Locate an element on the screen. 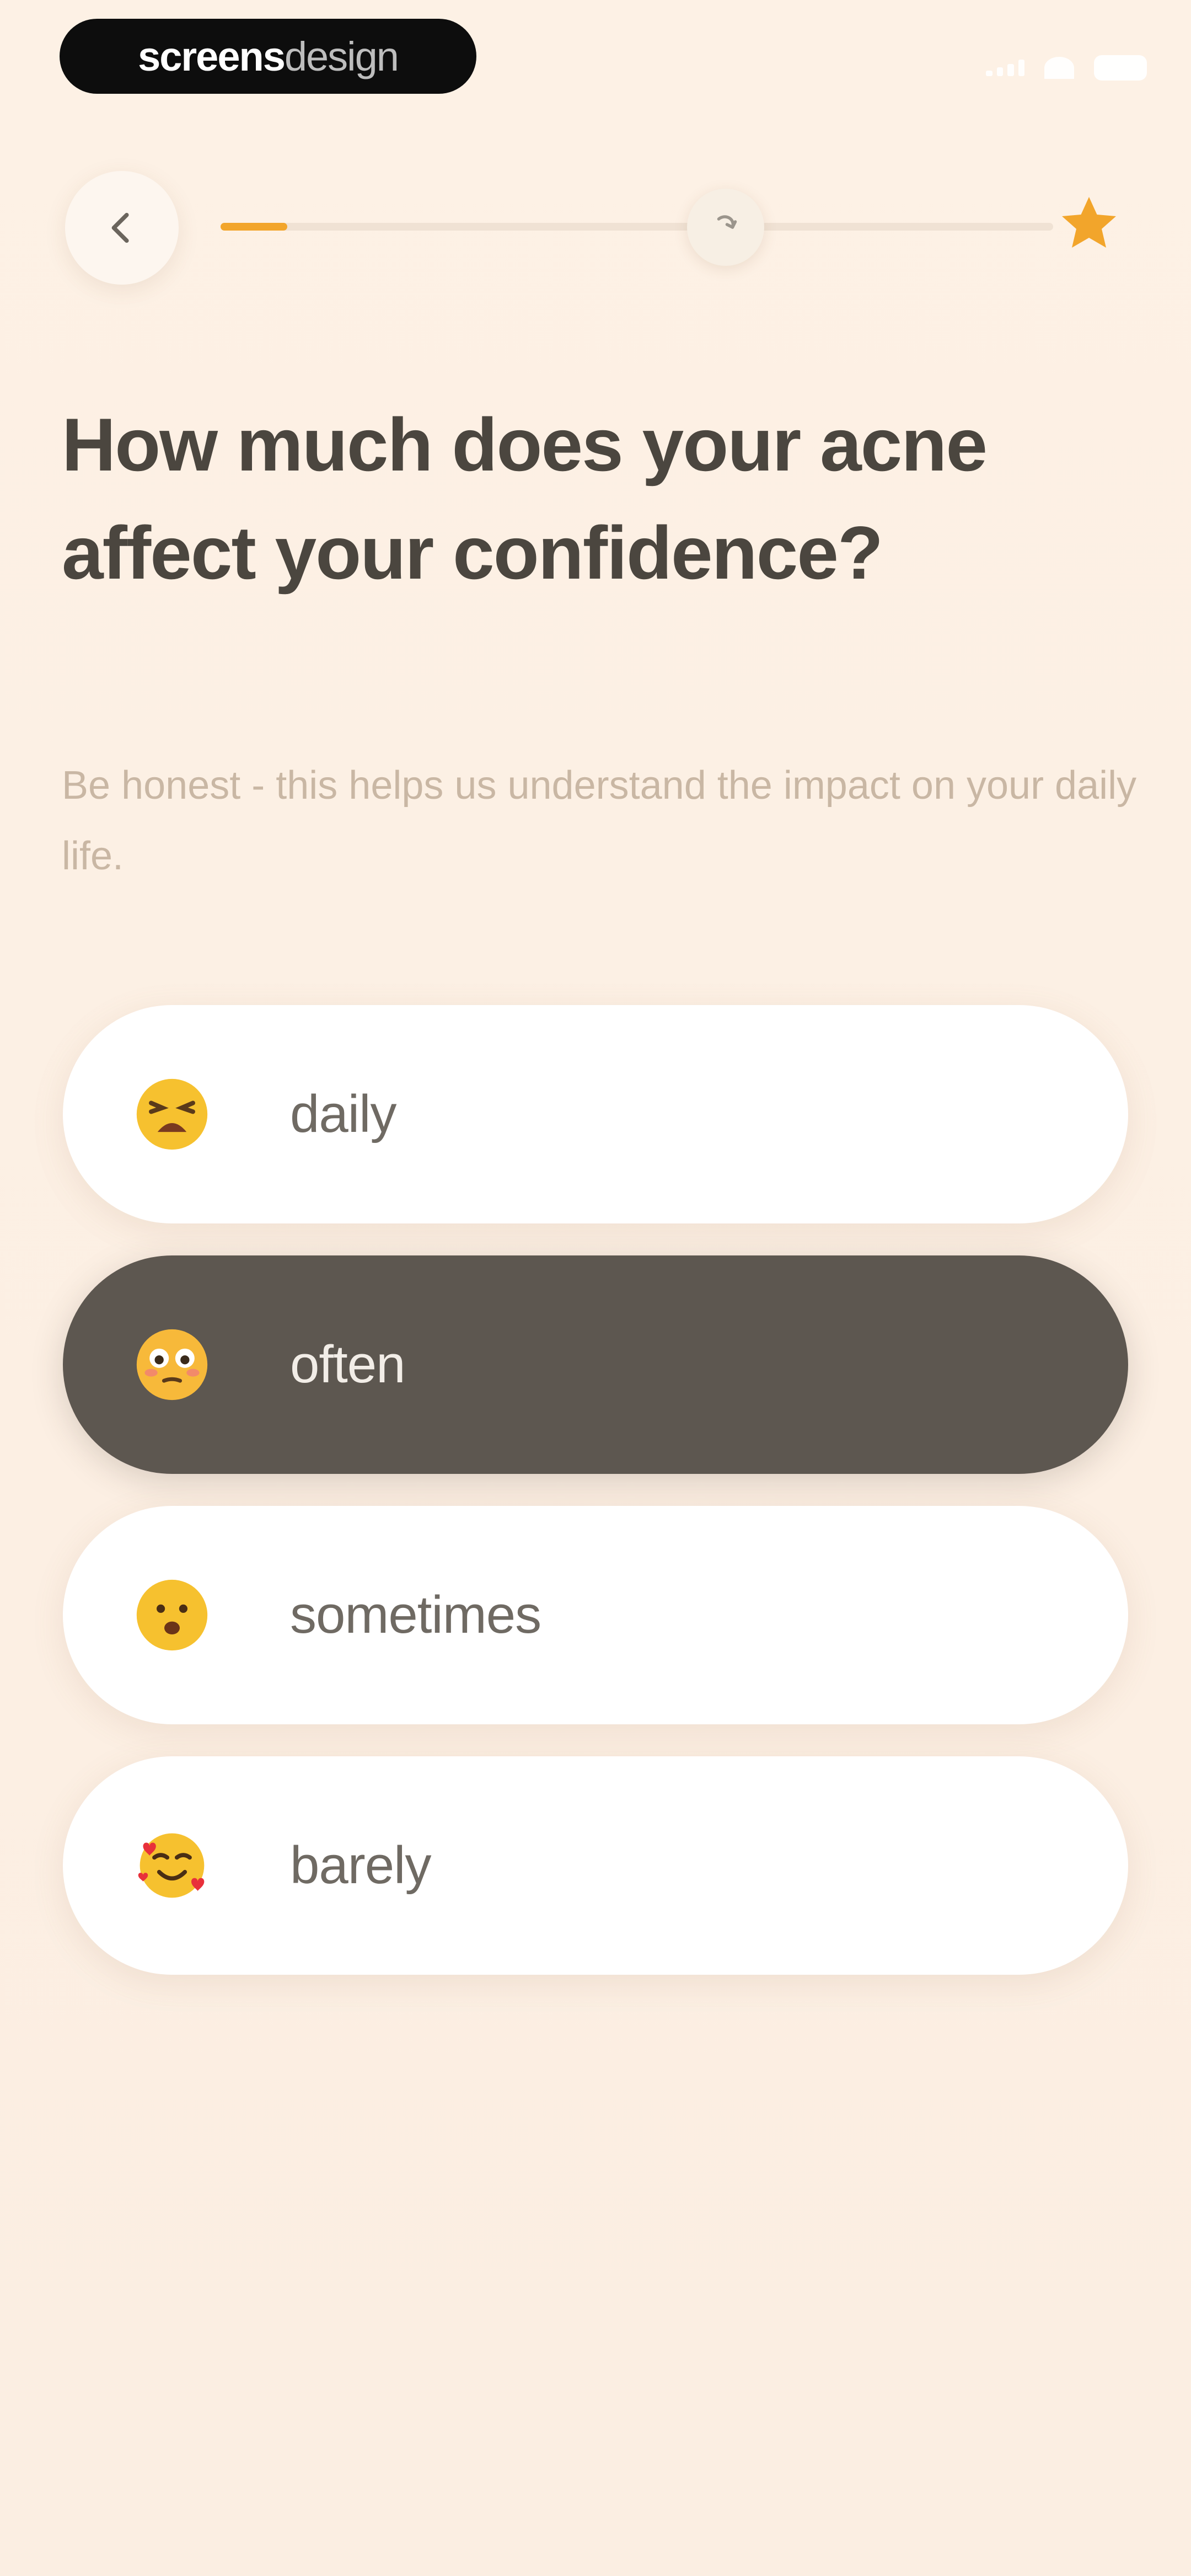 This screenshot has width=1191, height=2576. progress-track is located at coordinates (637, 227).